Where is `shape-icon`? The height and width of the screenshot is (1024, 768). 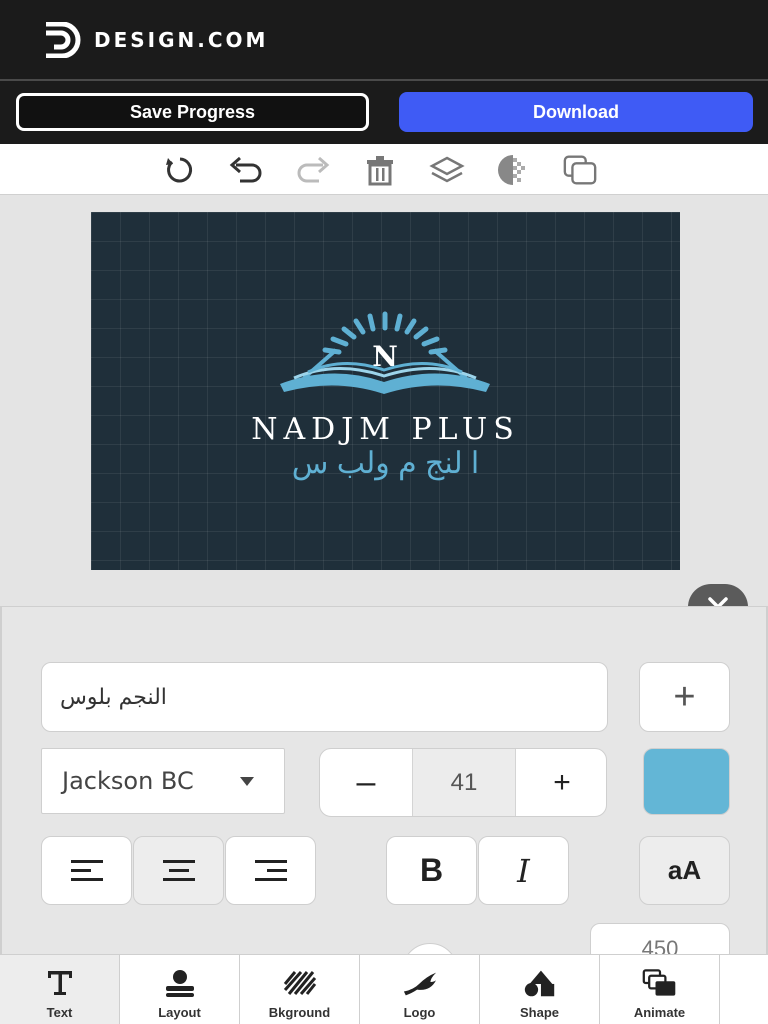
shape-icon is located at coordinates (540, 983).